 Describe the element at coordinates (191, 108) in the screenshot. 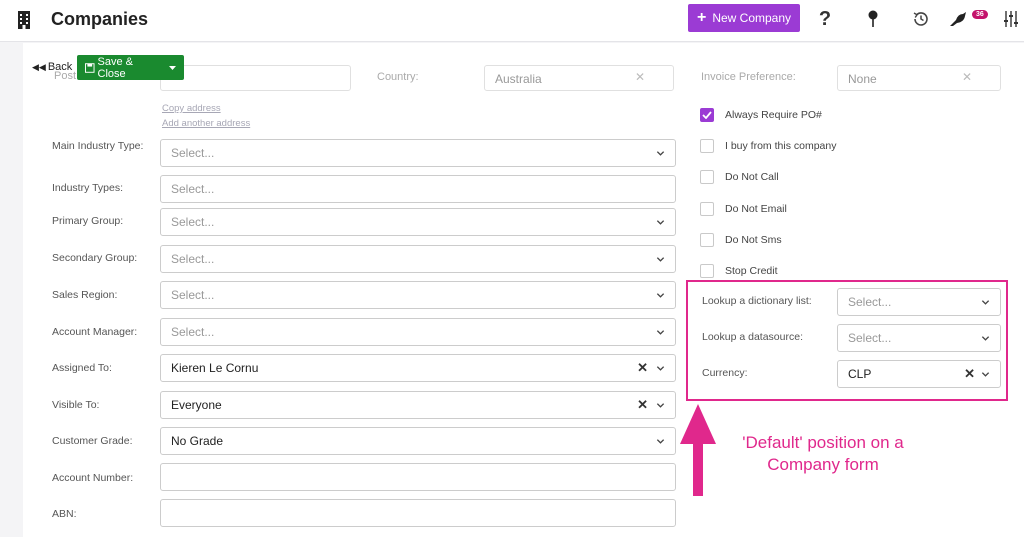

I see `copy-address-link: Copy address` at that location.